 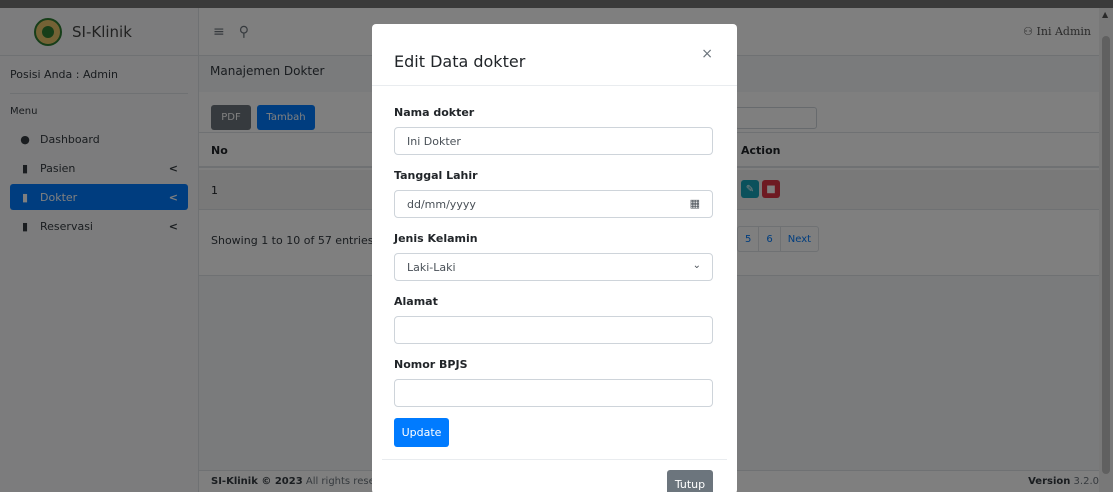 What do you see at coordinates (431, 267) in the screenshot?
I see `jenis-kelamin-value: Laki-Laki` at bounding box center [431, 267].